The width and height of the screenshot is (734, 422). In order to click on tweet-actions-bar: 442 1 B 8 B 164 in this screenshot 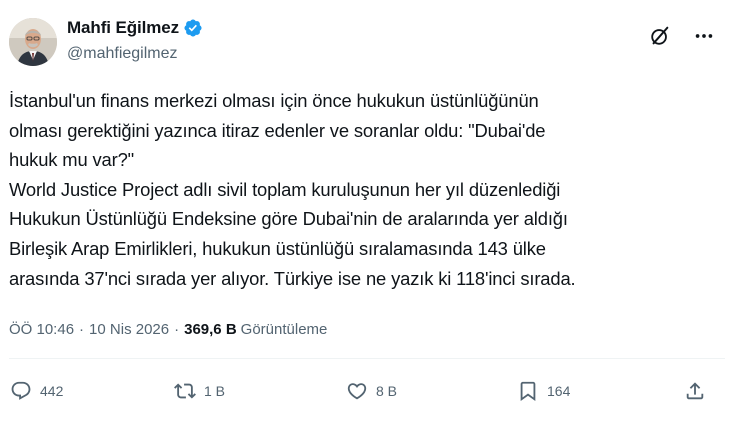, I will do `click(363, 397)`.